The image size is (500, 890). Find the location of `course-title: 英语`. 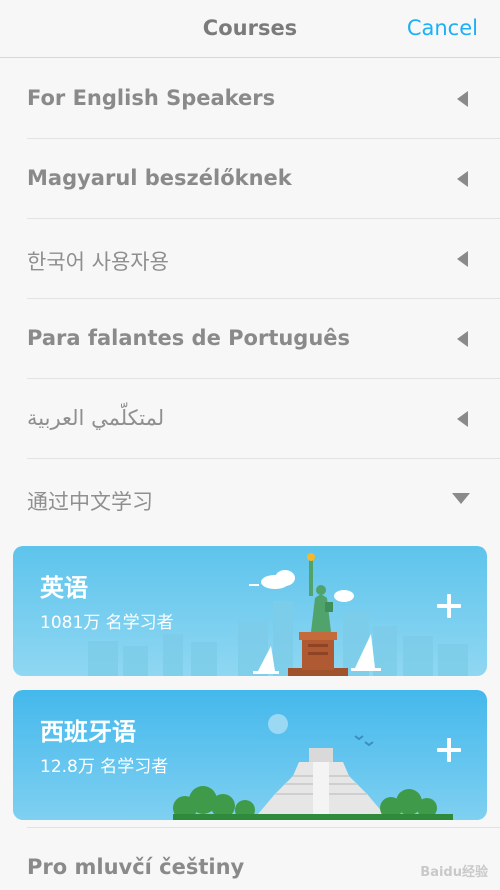

course-title: 英语 is located at coordinates (64, 588).